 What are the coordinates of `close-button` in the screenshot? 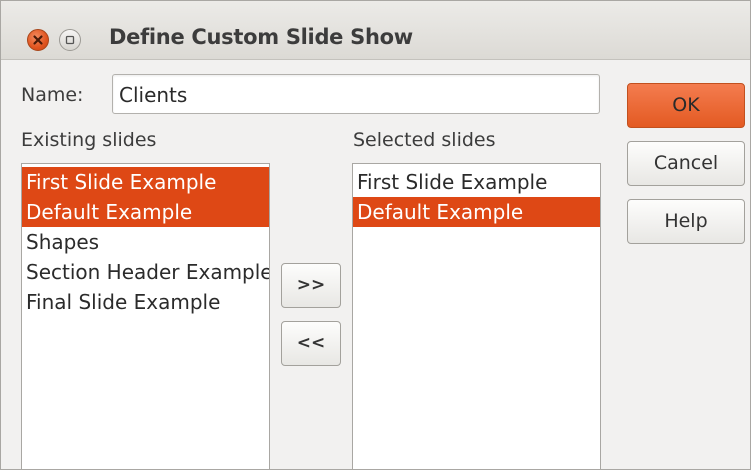 It's located at (38, 40).